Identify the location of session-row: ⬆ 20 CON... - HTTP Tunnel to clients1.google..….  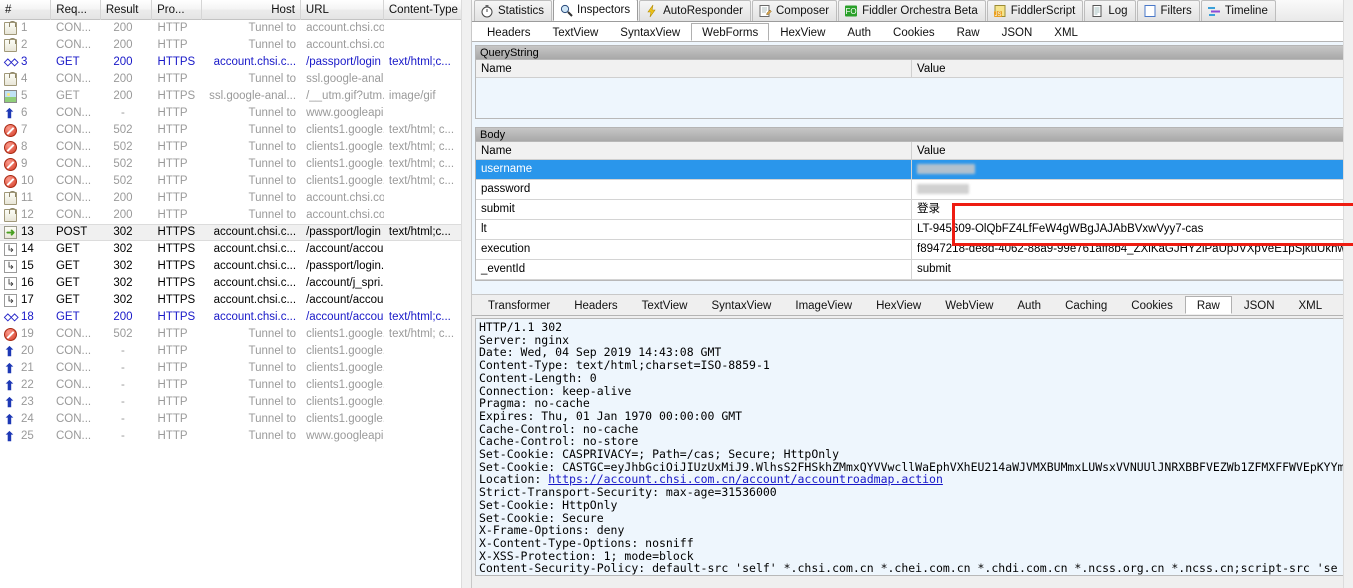
(235, 351).